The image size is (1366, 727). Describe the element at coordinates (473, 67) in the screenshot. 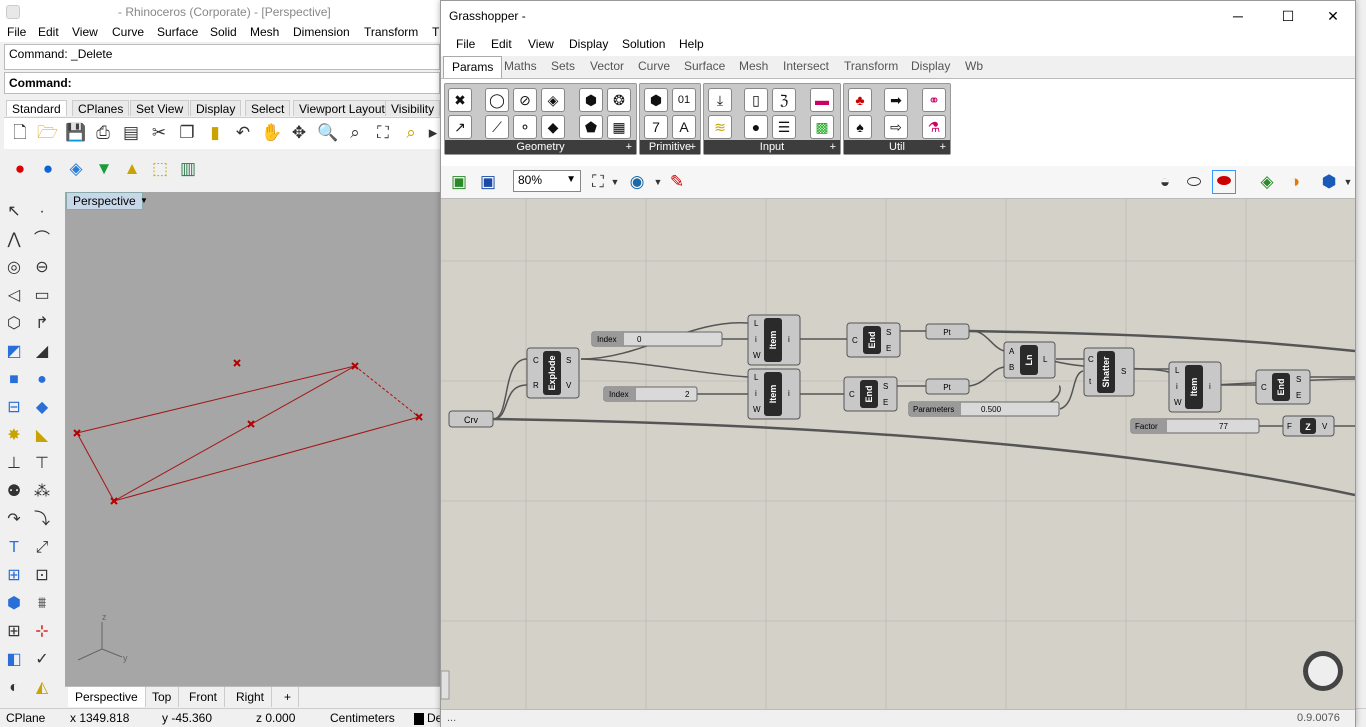

I see `gh-tab-params: Params` at that location.